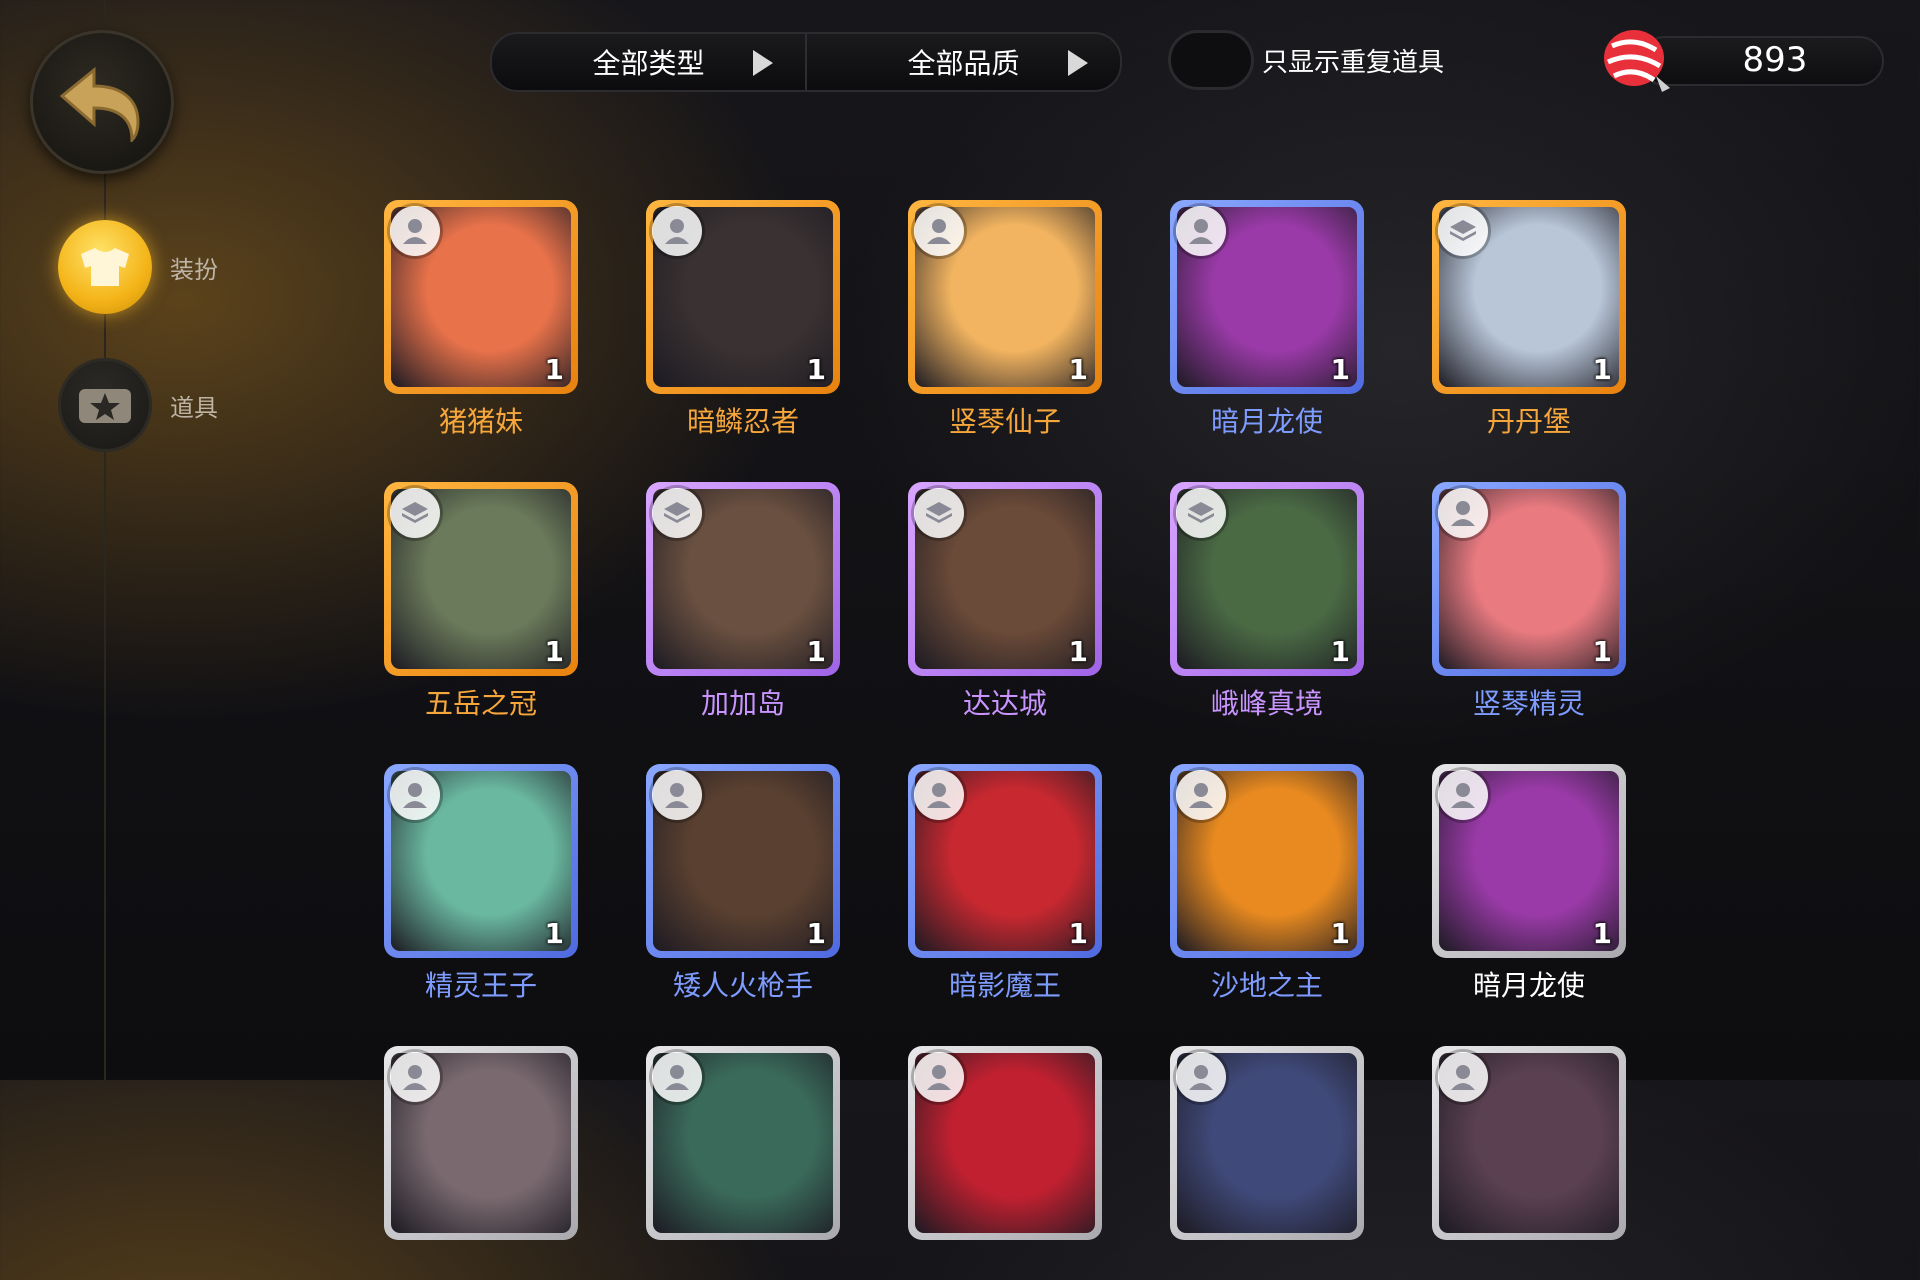 This screenshot has width=1920, height=1280. What do you see at coordinates (480, 985) in the screenshot?
I see `item-name: 精灵王子` at bounding box center [480, 985].